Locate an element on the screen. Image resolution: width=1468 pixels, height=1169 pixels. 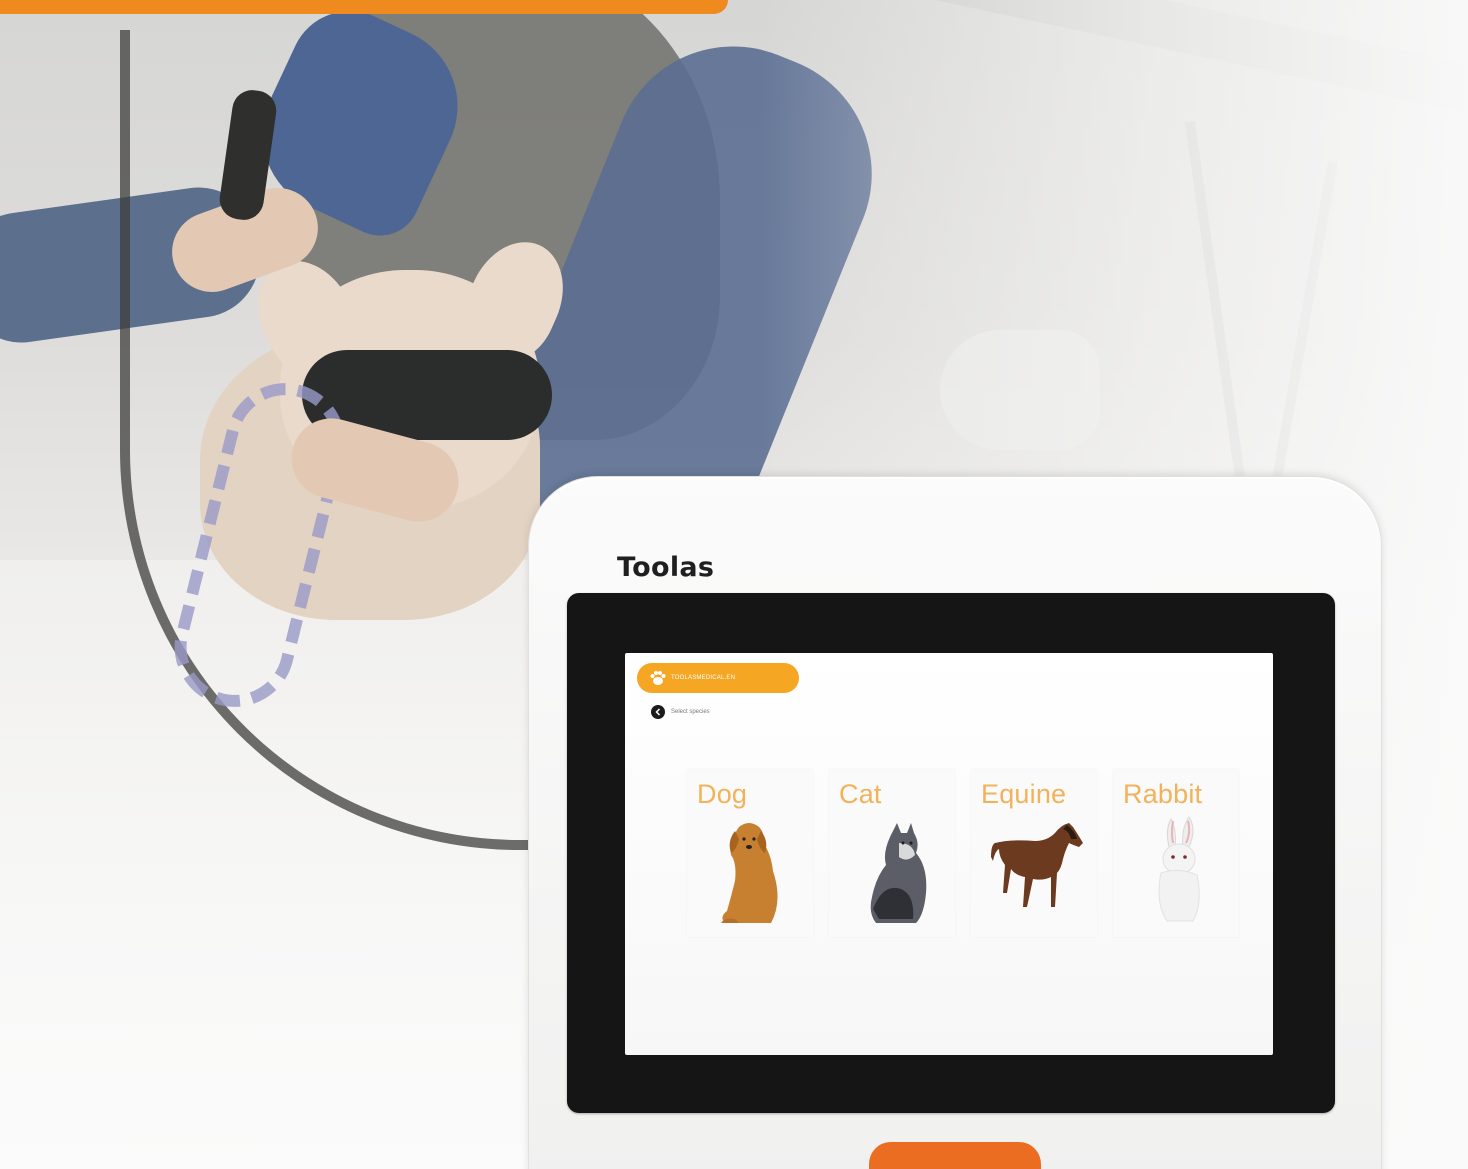
top-banner is located at coordinates (364, 7).